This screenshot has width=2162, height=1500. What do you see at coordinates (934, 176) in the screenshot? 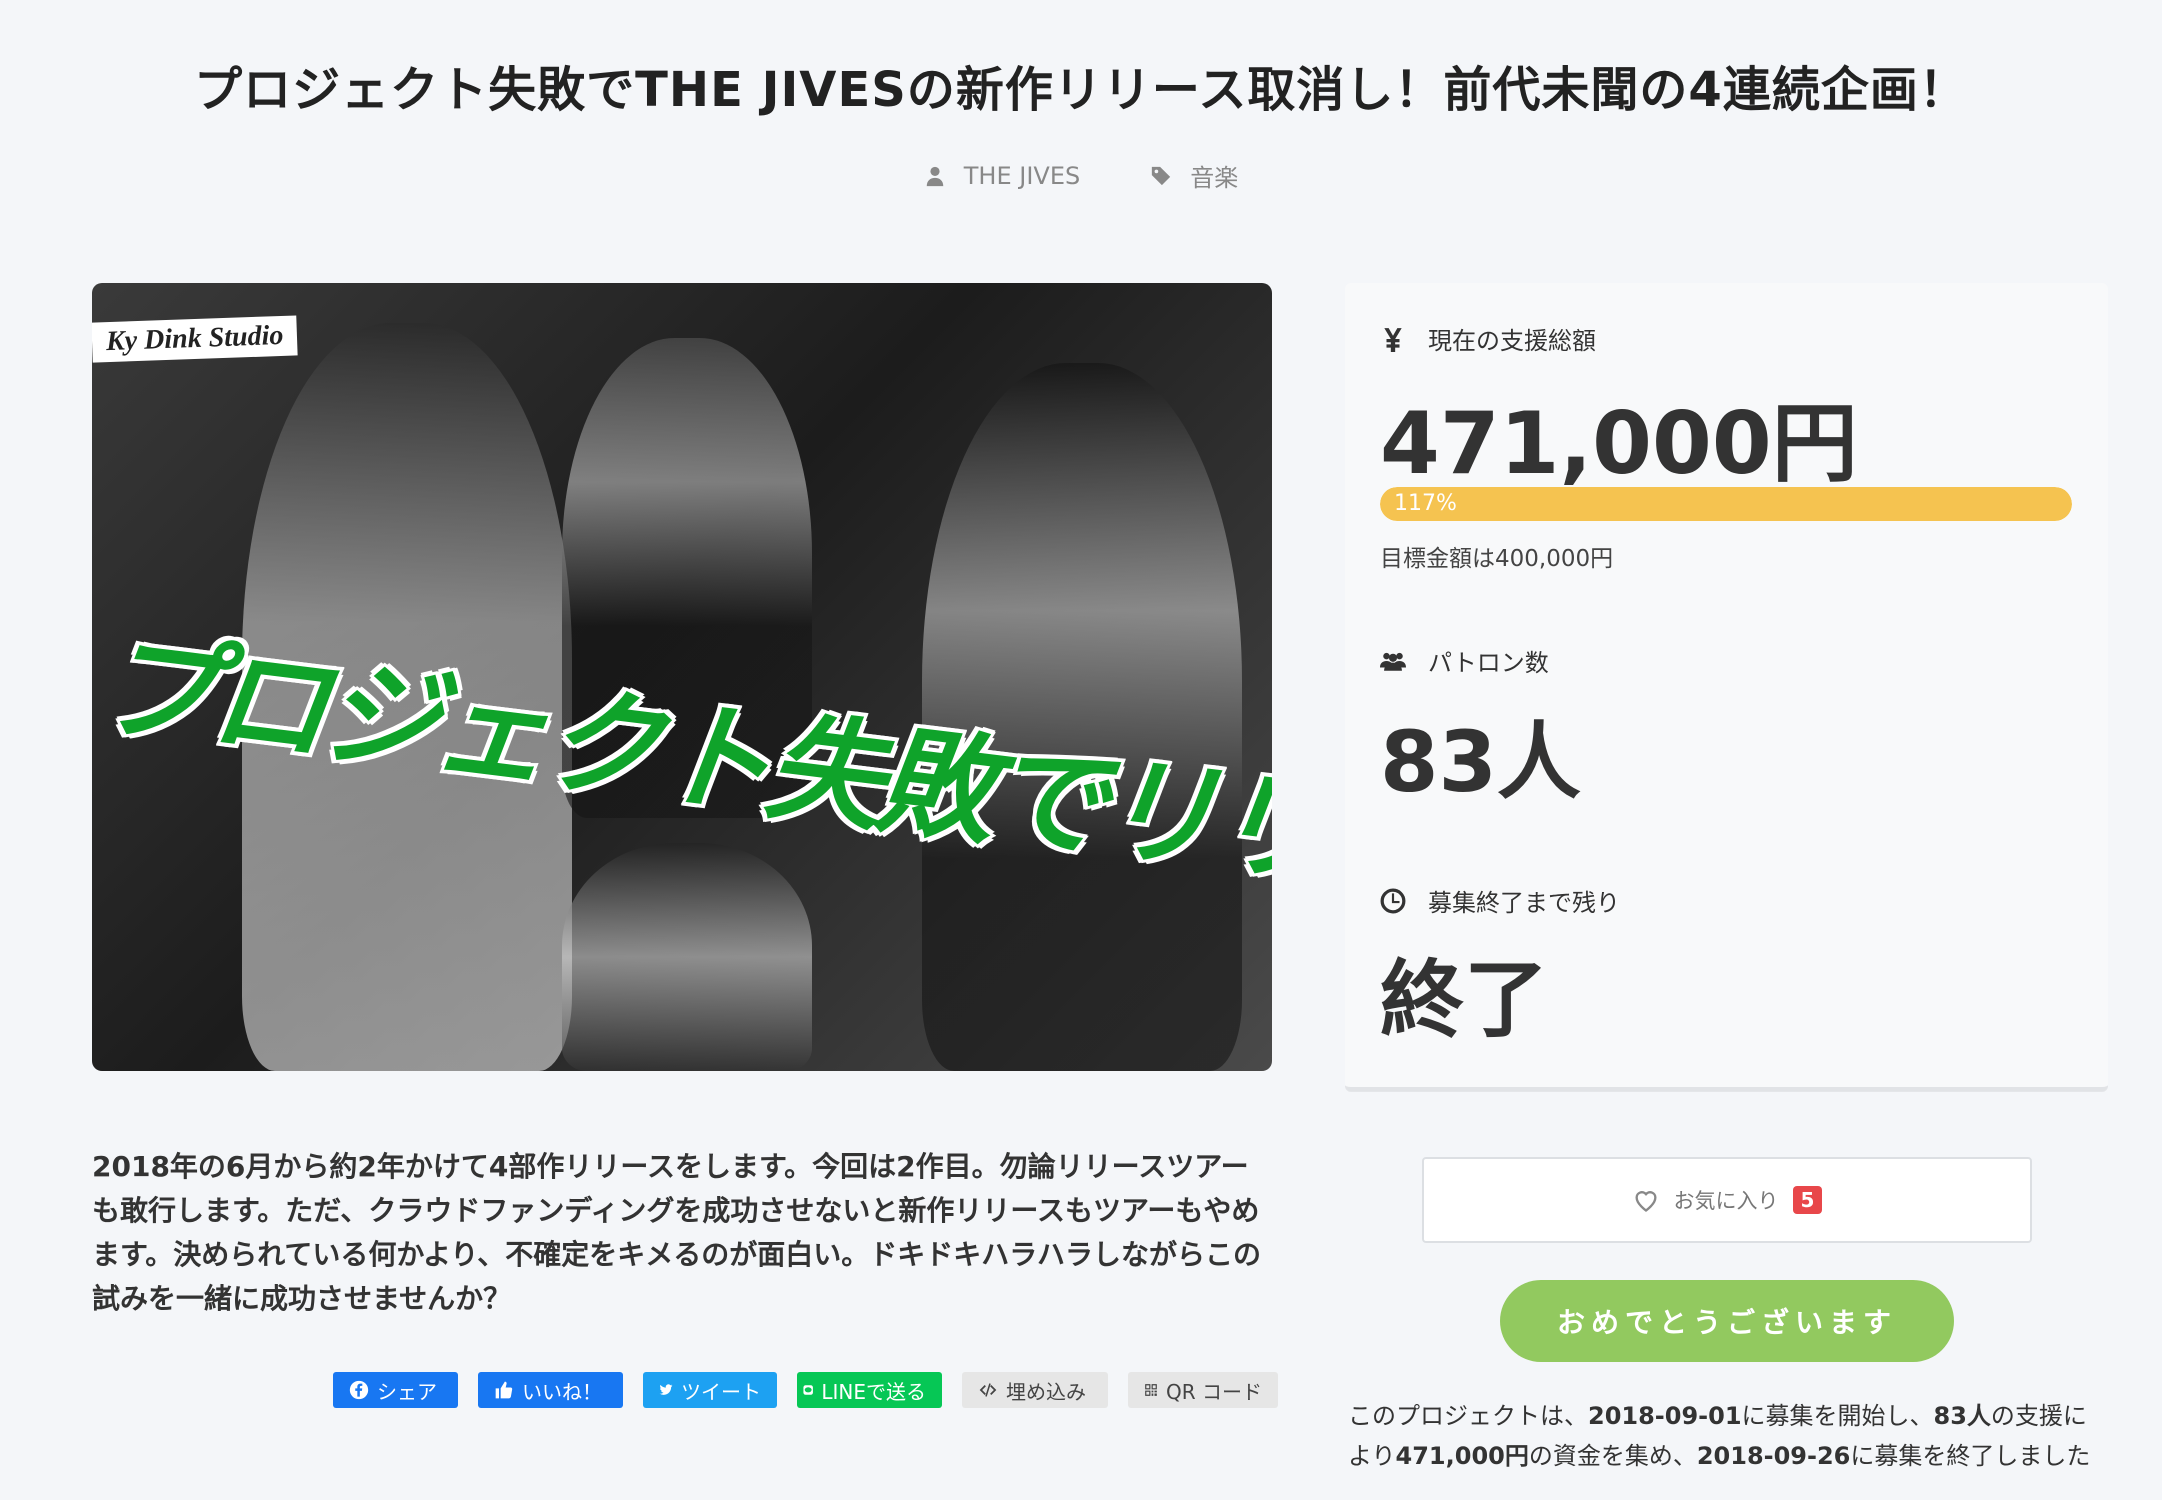
I see `user-icon` at bounding box center [934, 176].